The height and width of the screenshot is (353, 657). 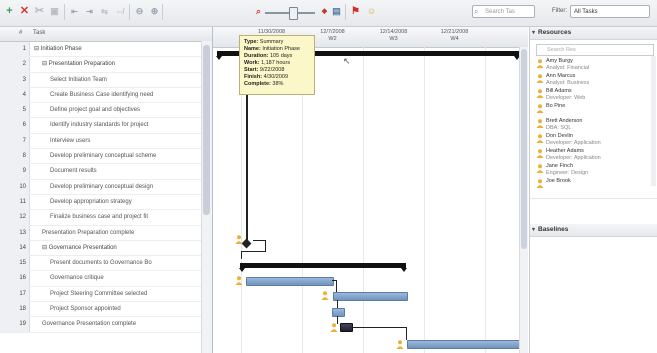 I want to click on row-number: 19, so click(x=15, y=324).